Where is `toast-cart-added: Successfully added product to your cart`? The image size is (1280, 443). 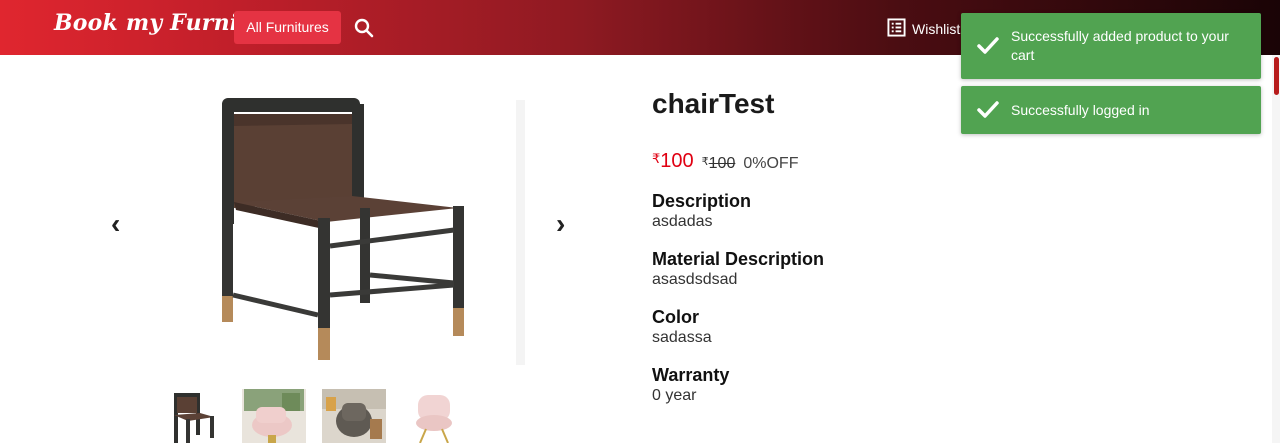 toast-cart-added: Successfully added product to your cart is located at coordinates (1111, 46).